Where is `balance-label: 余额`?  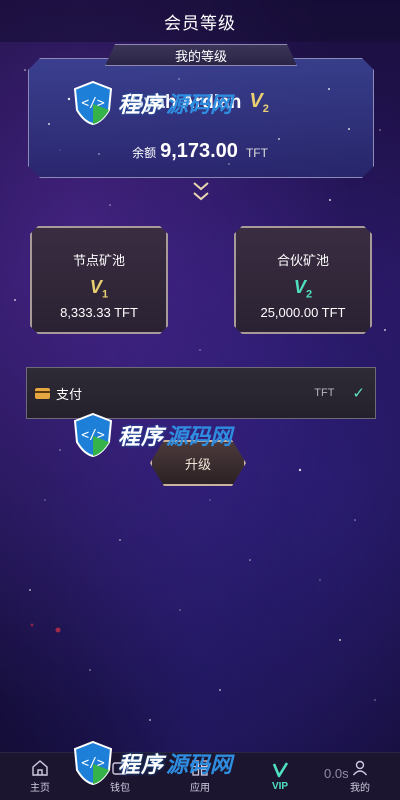
balance-label: 余额 is located at coordinates (144, 153).